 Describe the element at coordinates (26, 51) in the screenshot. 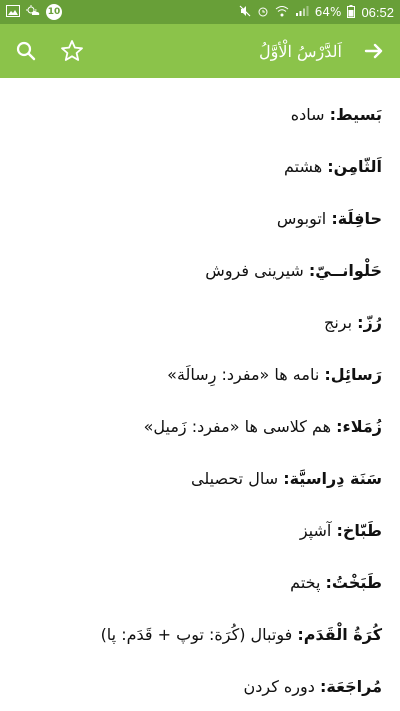

I see `search-icon` at that location.